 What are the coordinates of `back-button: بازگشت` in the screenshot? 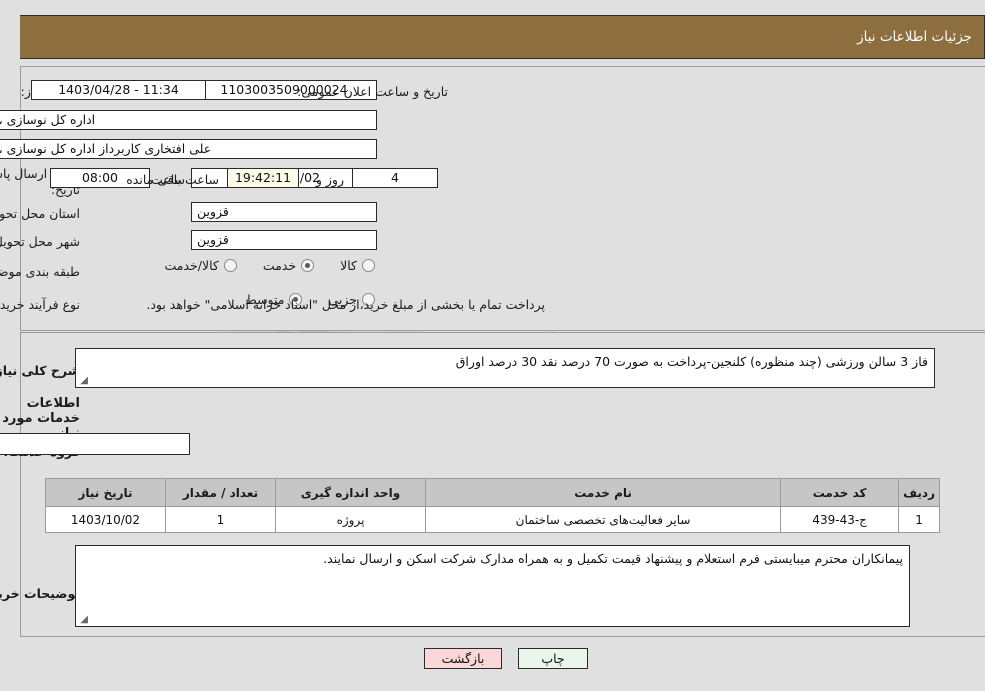 It's located at (463, 658).